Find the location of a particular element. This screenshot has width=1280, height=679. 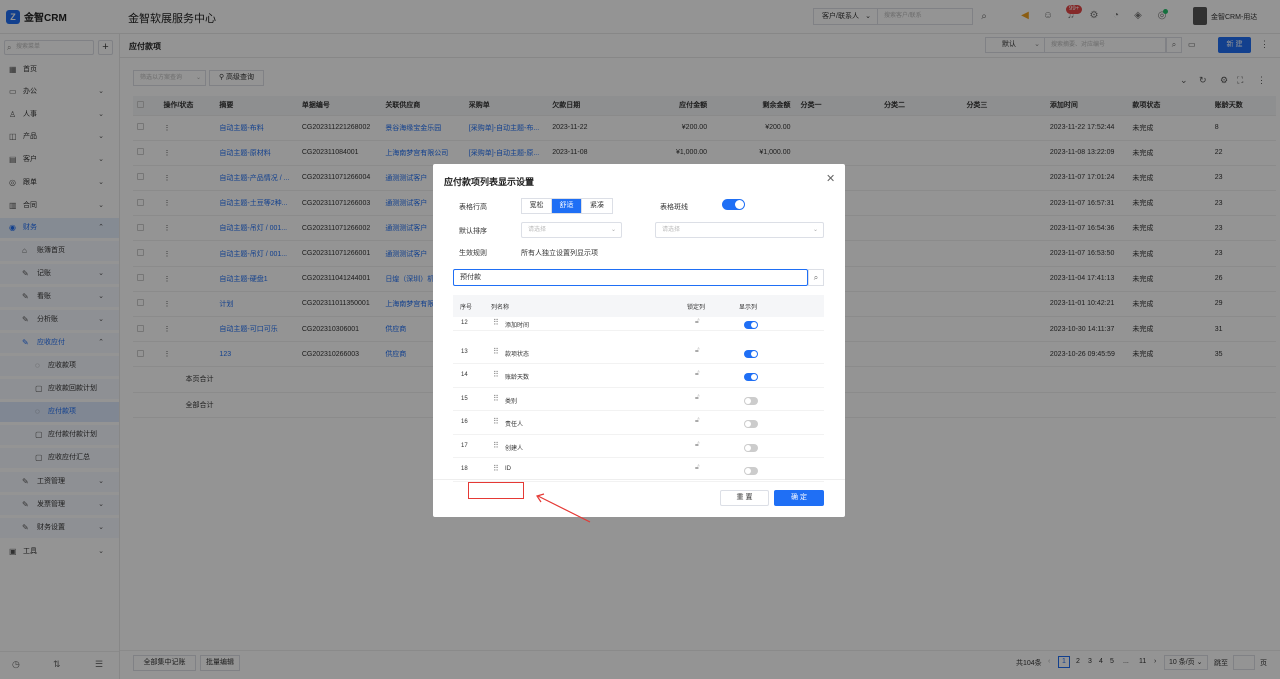

column-setting-row: 18 ⠿ ID 🔓︎ is located at coordinates (638, 470).